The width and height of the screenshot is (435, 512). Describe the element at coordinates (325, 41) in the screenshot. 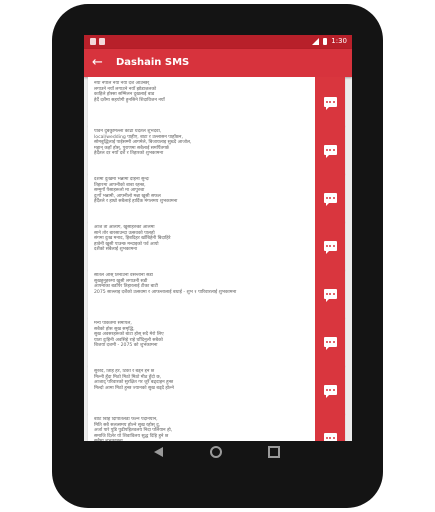

I see `battery-icon` at that location.